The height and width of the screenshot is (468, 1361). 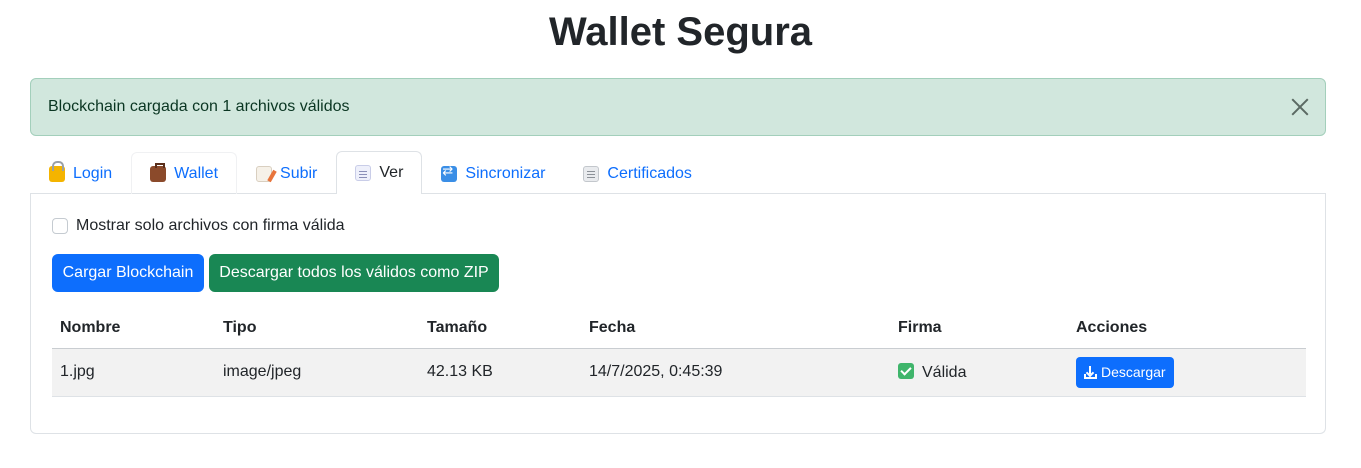 I want to click on download-zip-button: Descargar todos los válidos como ZIP, so click(x=354, y=273).